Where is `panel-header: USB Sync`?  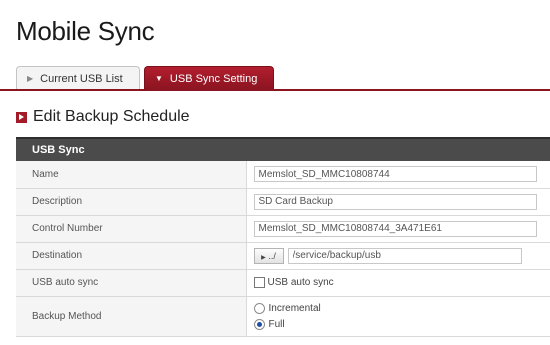
panel-header: USB Sync is located at coordinates (283, 149).